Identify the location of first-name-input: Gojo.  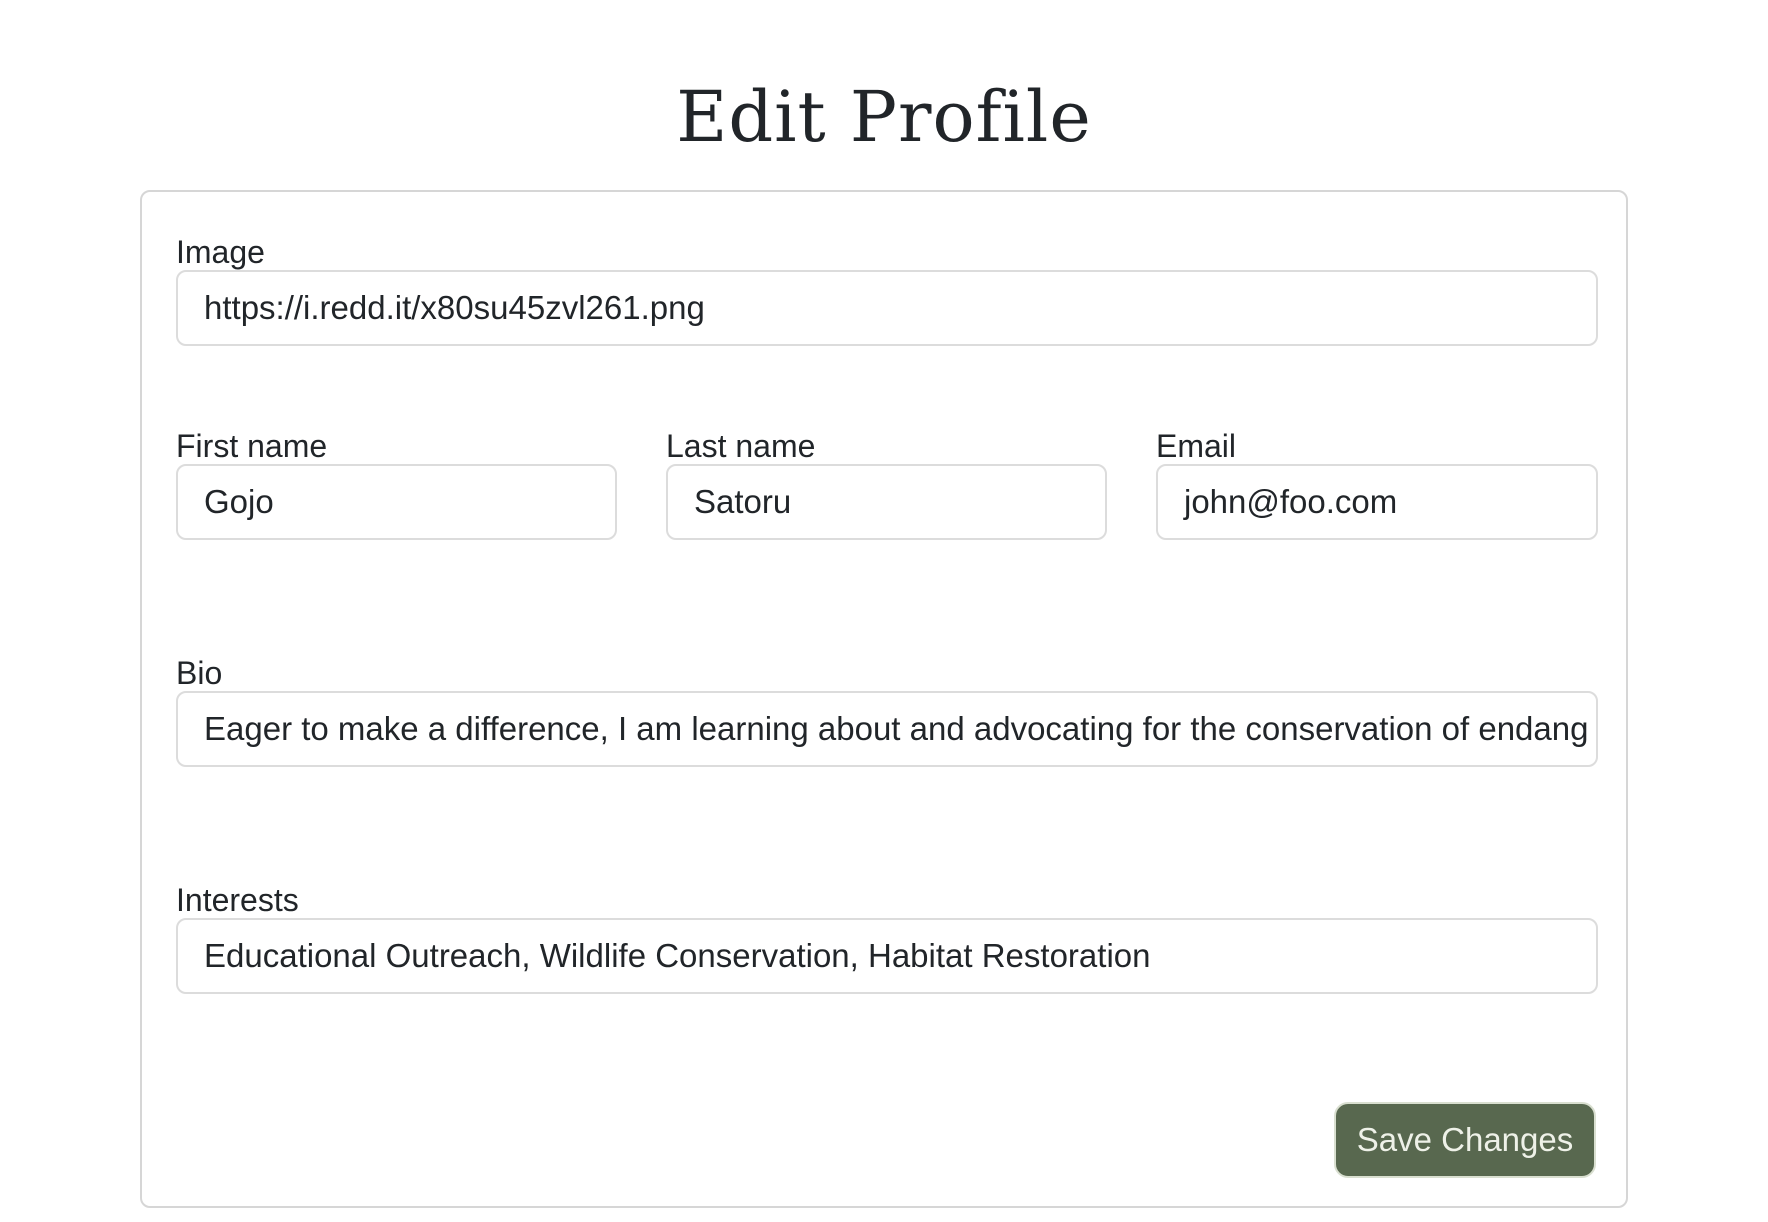
(396, 502).